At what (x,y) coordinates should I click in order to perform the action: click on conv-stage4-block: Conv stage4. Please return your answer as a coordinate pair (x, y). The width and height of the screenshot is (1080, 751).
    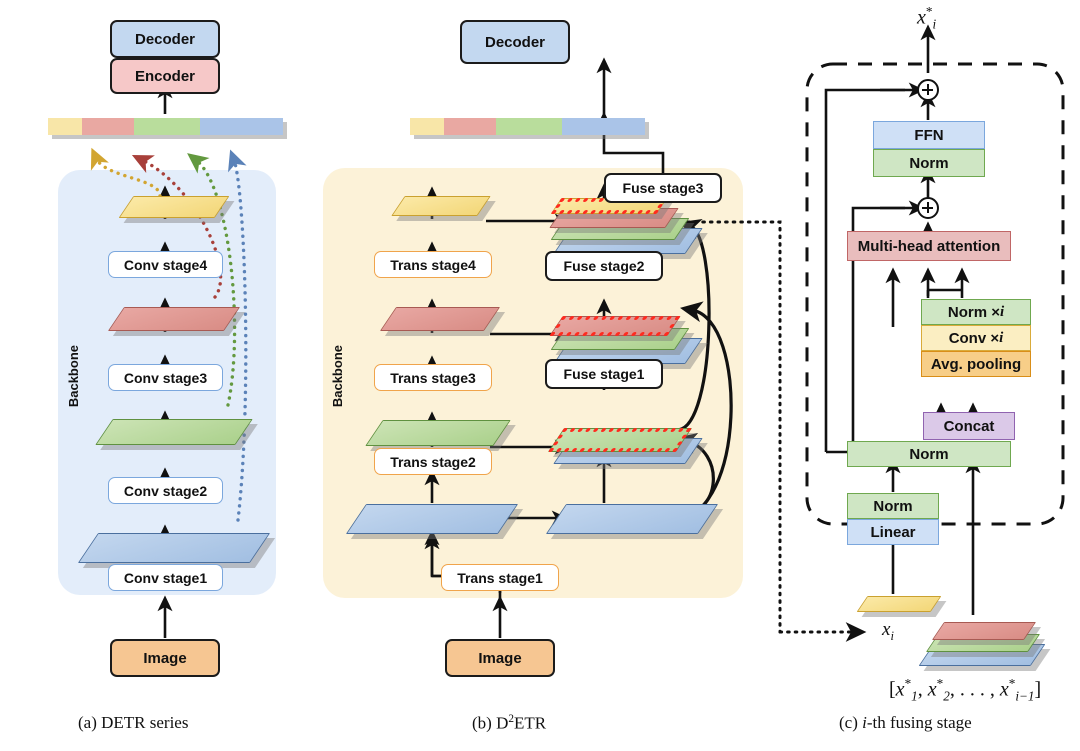
    Looking at the image, I should click on (165, 264).